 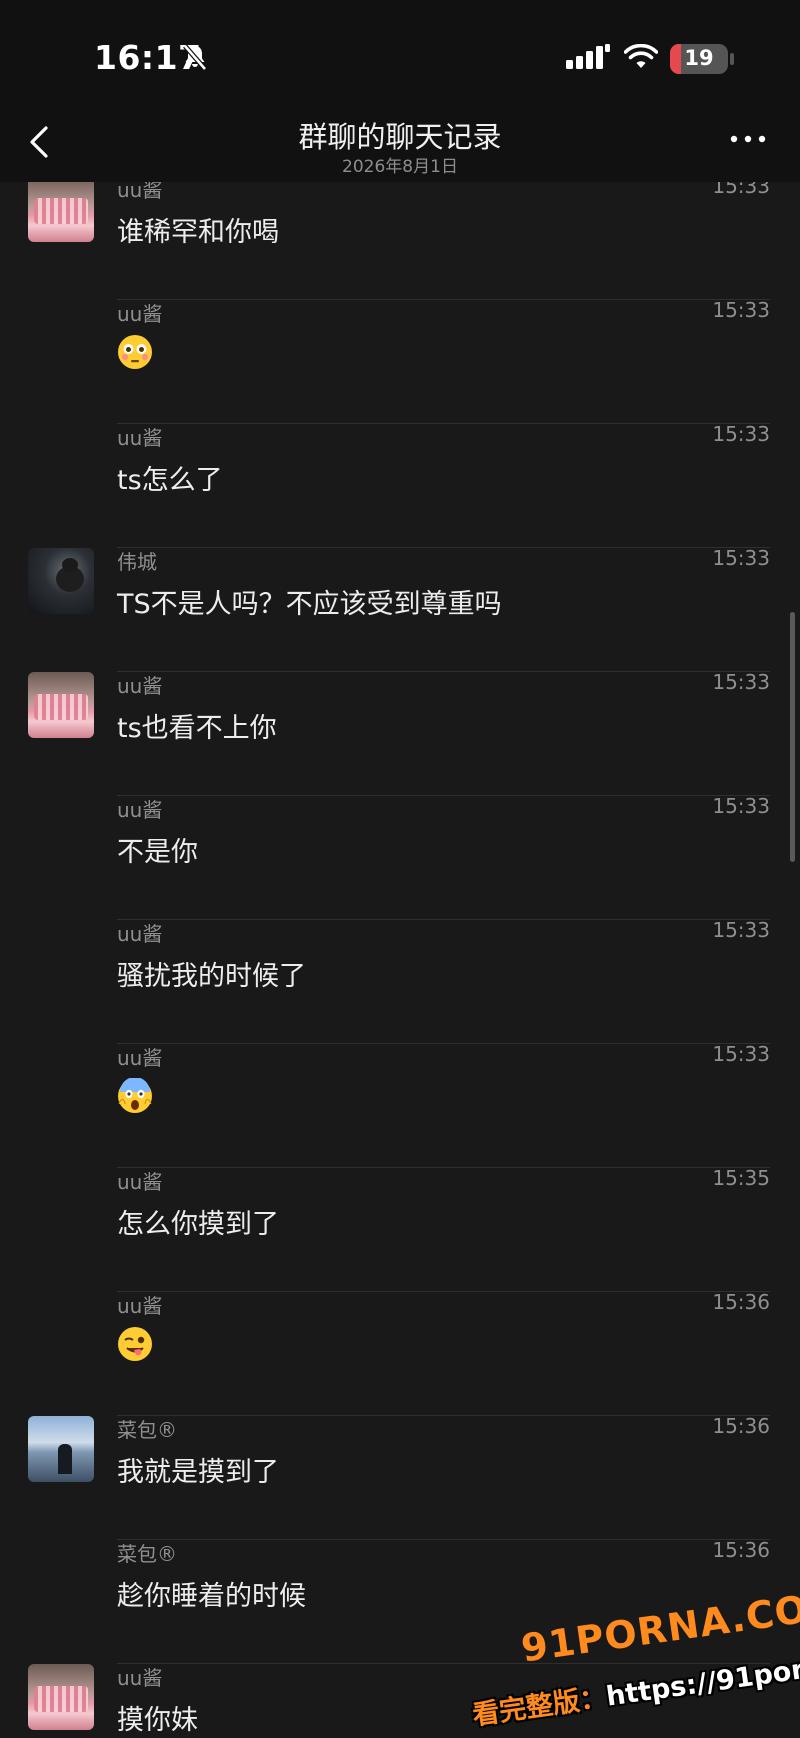 I want to click on message-text: 骚扰我的时候了, so click(x=211, y=973).